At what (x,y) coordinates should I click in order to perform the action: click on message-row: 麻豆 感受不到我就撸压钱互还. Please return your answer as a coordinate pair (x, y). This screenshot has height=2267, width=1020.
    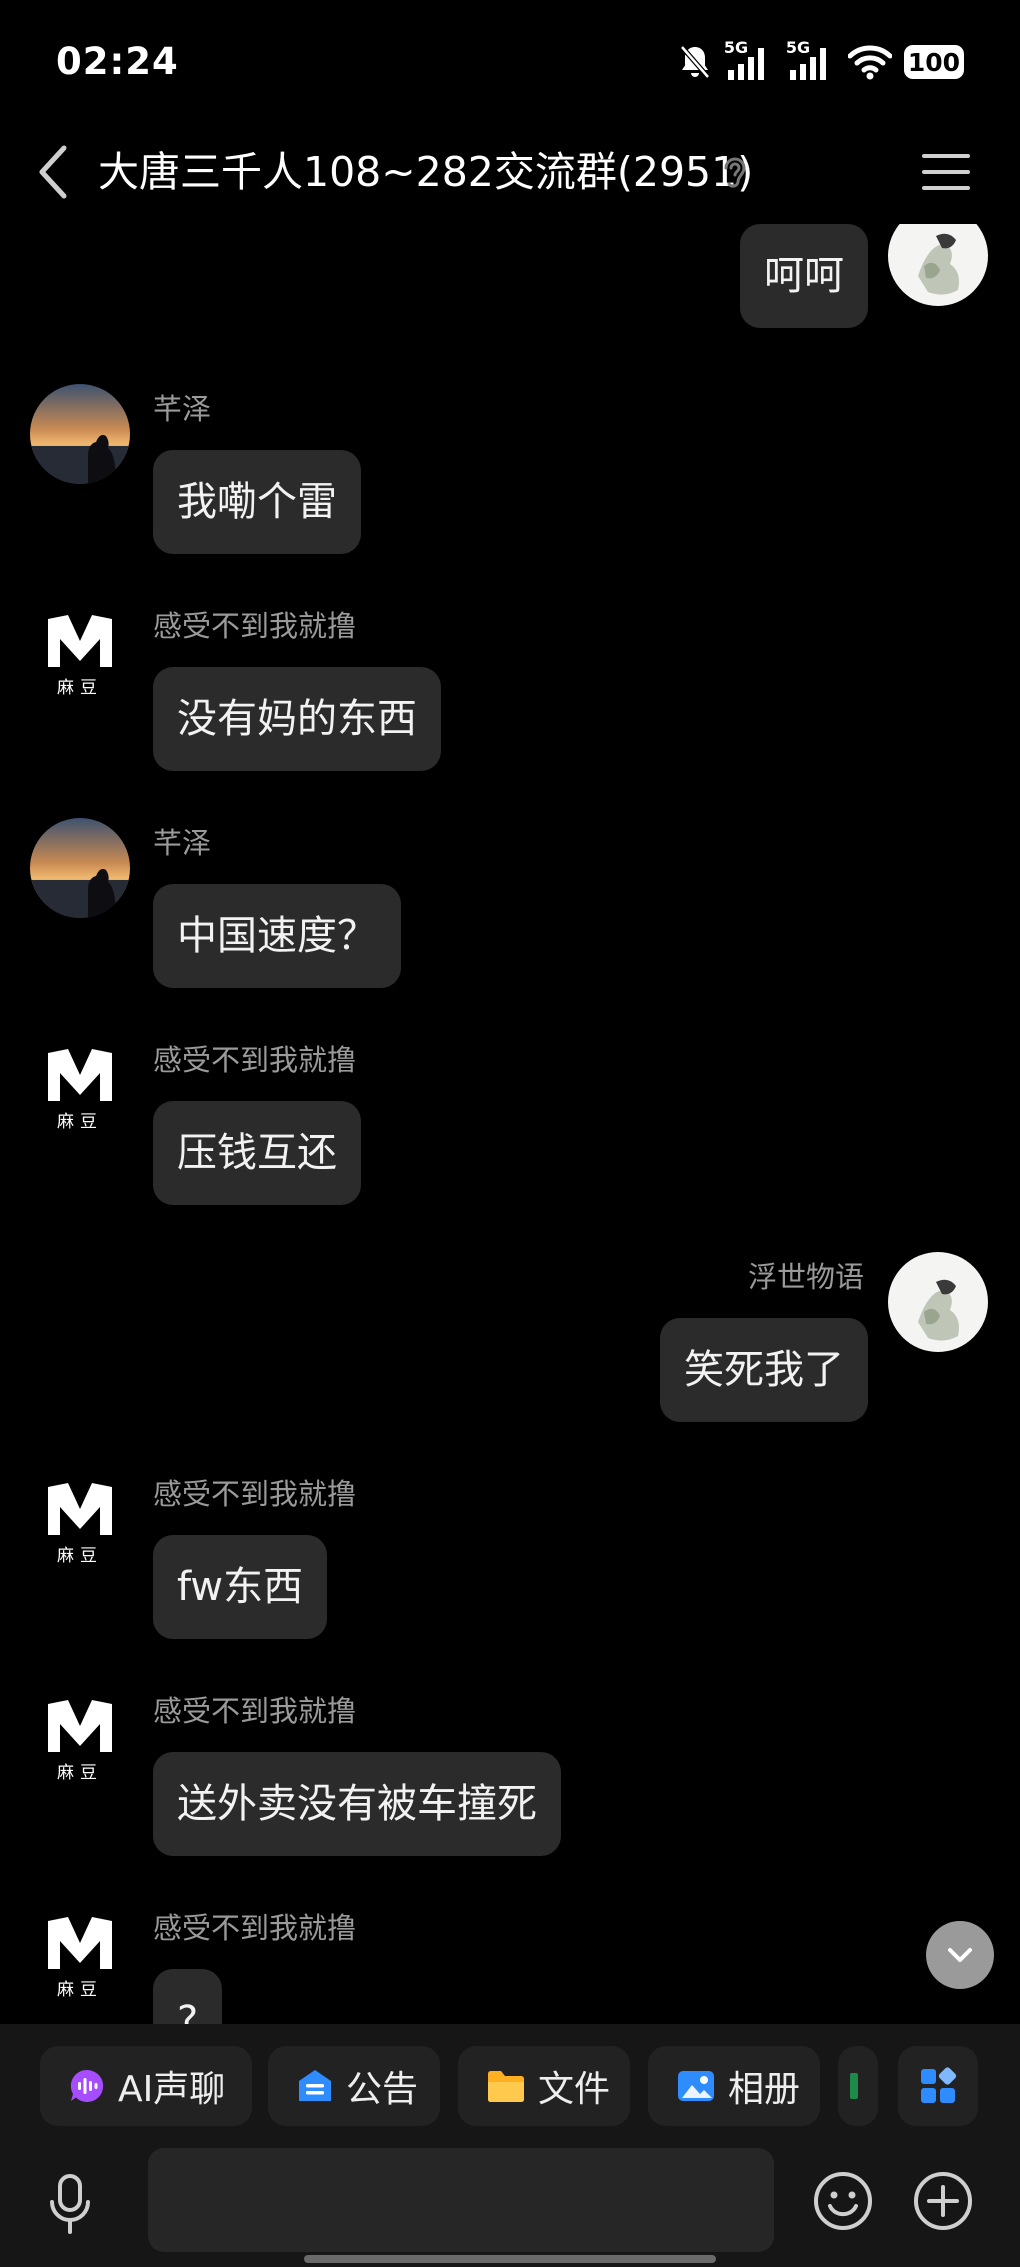
    Looking at the image, I should click on (510, 1135).